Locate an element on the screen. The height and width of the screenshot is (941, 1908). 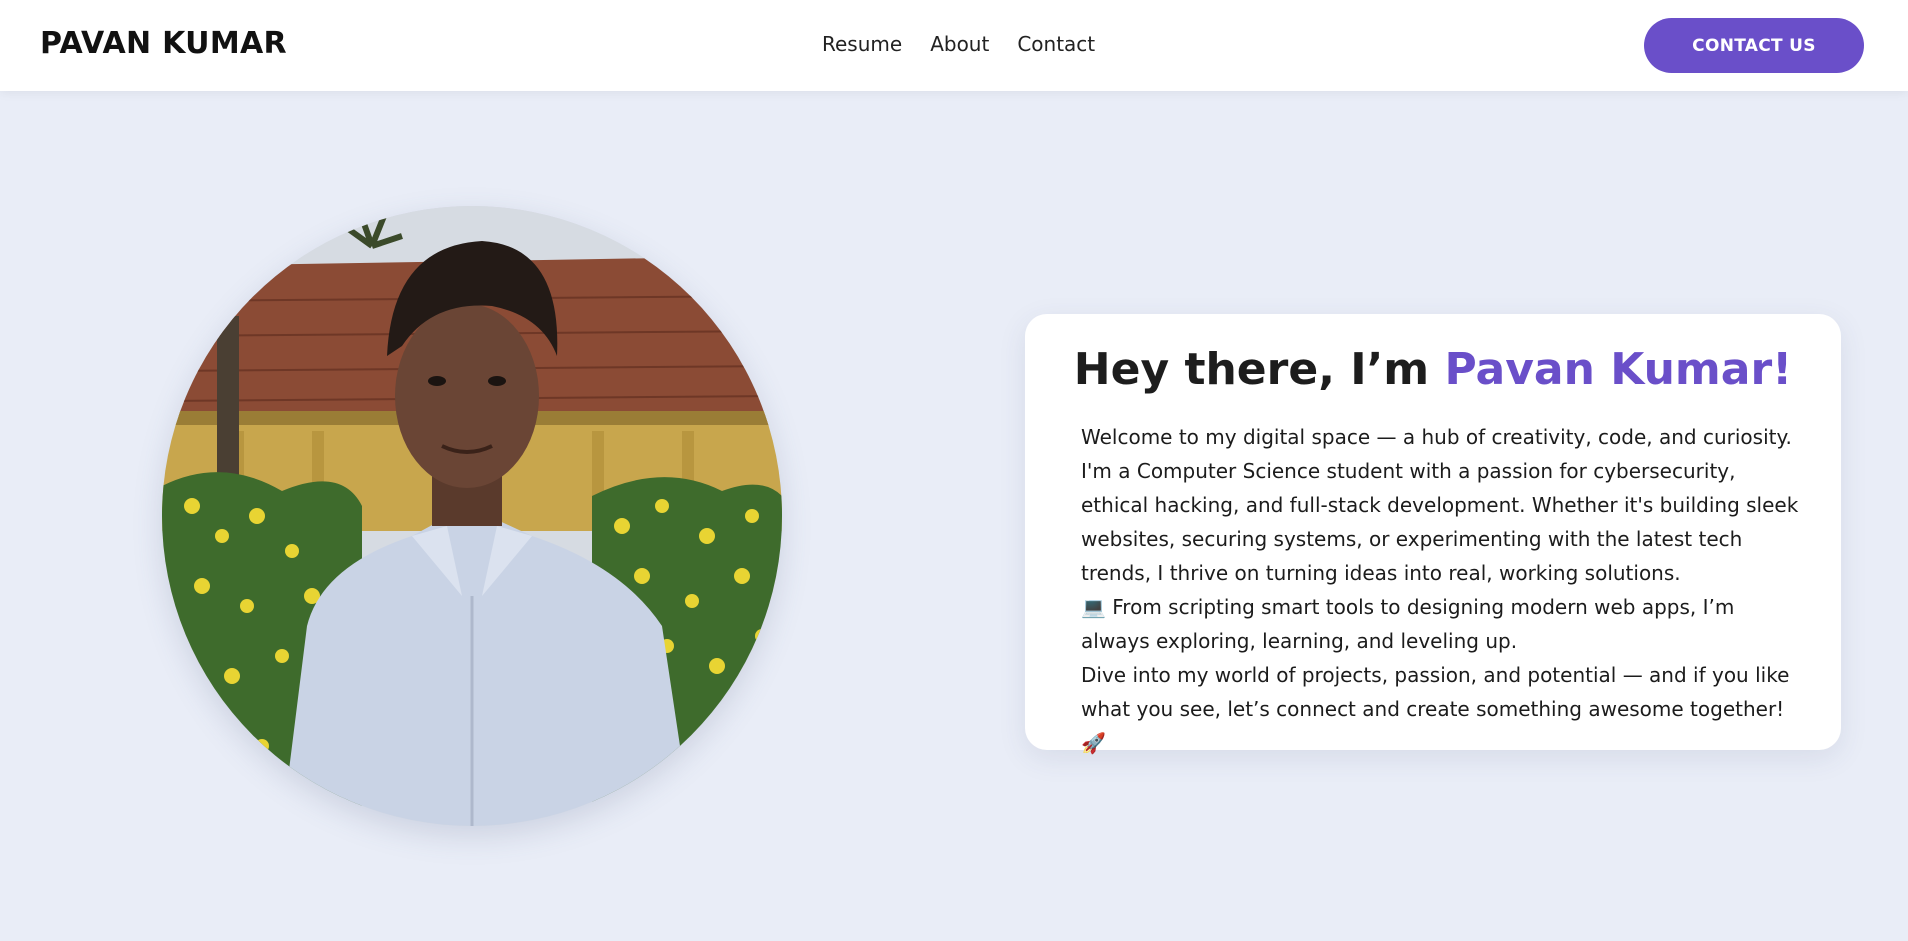
intro-heading-name: Pavan Kumar! is located at coordinates (1618, 369).